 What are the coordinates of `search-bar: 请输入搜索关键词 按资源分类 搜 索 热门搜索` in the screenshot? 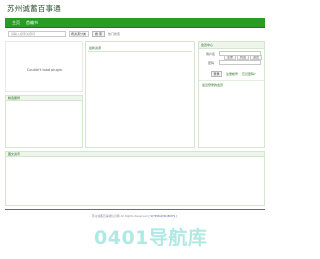 It's located at (135, 34).